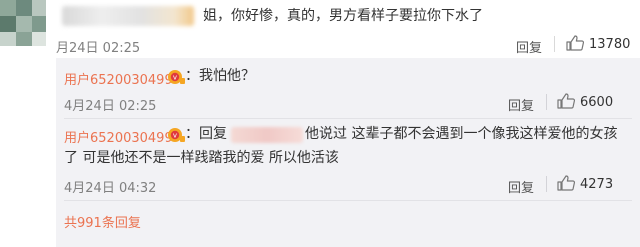  I want to click on reply-date: 4月24日 02:25, so click(110, 106).